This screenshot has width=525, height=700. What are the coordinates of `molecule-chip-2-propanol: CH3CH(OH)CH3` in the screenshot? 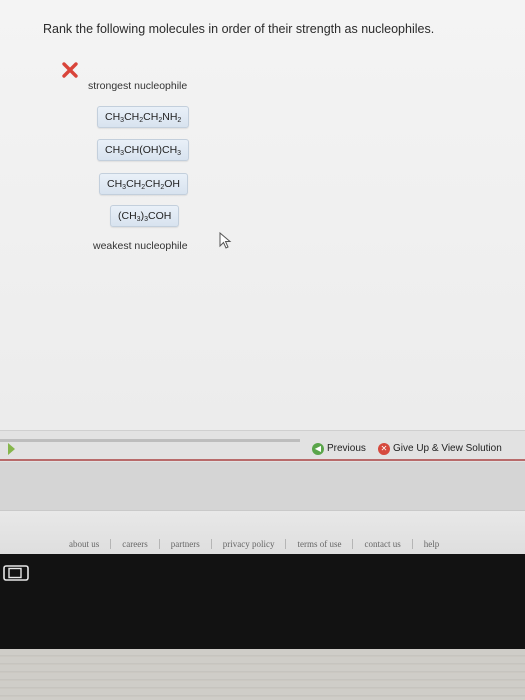 It's located at (143, 150).